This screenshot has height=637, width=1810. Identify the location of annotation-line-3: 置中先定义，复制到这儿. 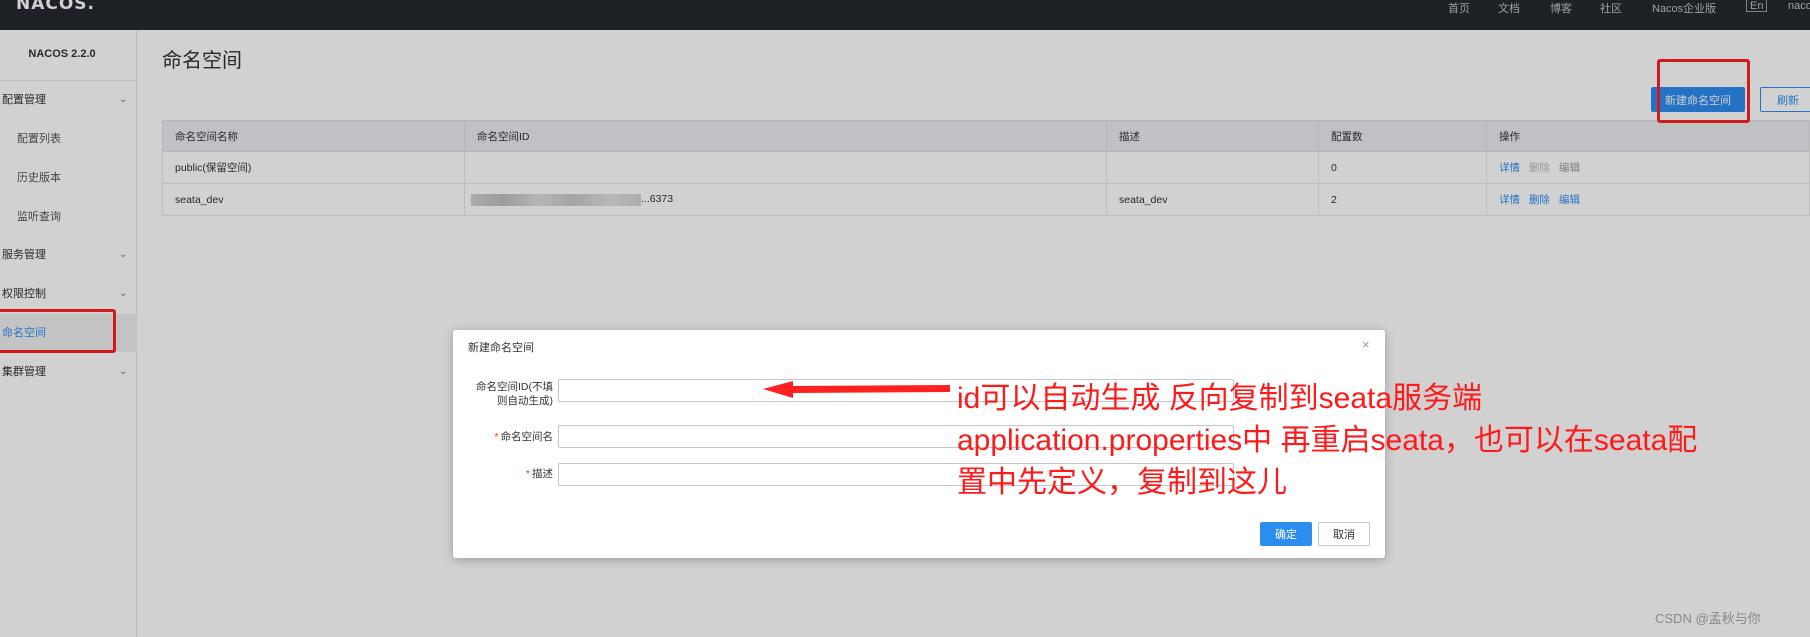
(1122, 482).